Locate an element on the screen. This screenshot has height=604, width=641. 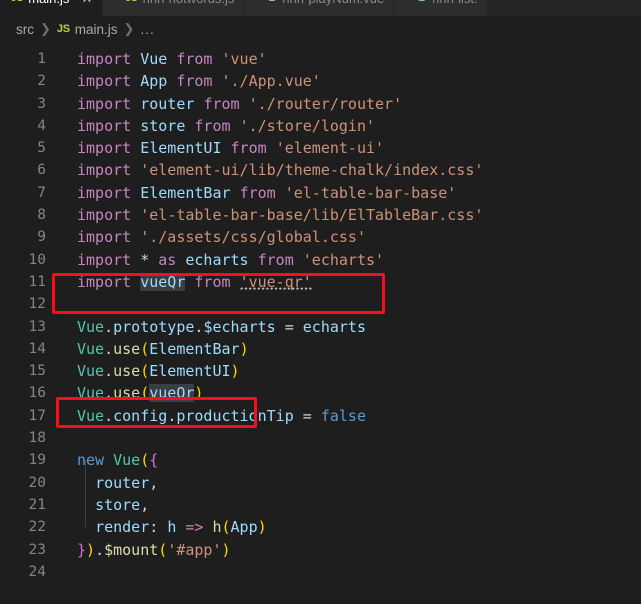
tab-hhh-list-vue: ▲ hhh-list. is located at coordinates (441, 8).